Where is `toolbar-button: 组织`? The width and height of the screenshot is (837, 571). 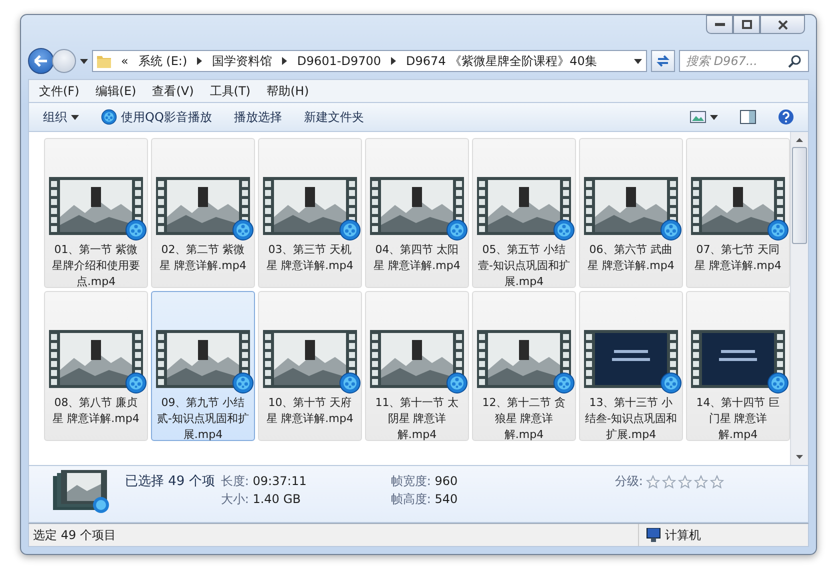
toolbar-button: 组织 is located at coordinates (61, 117).